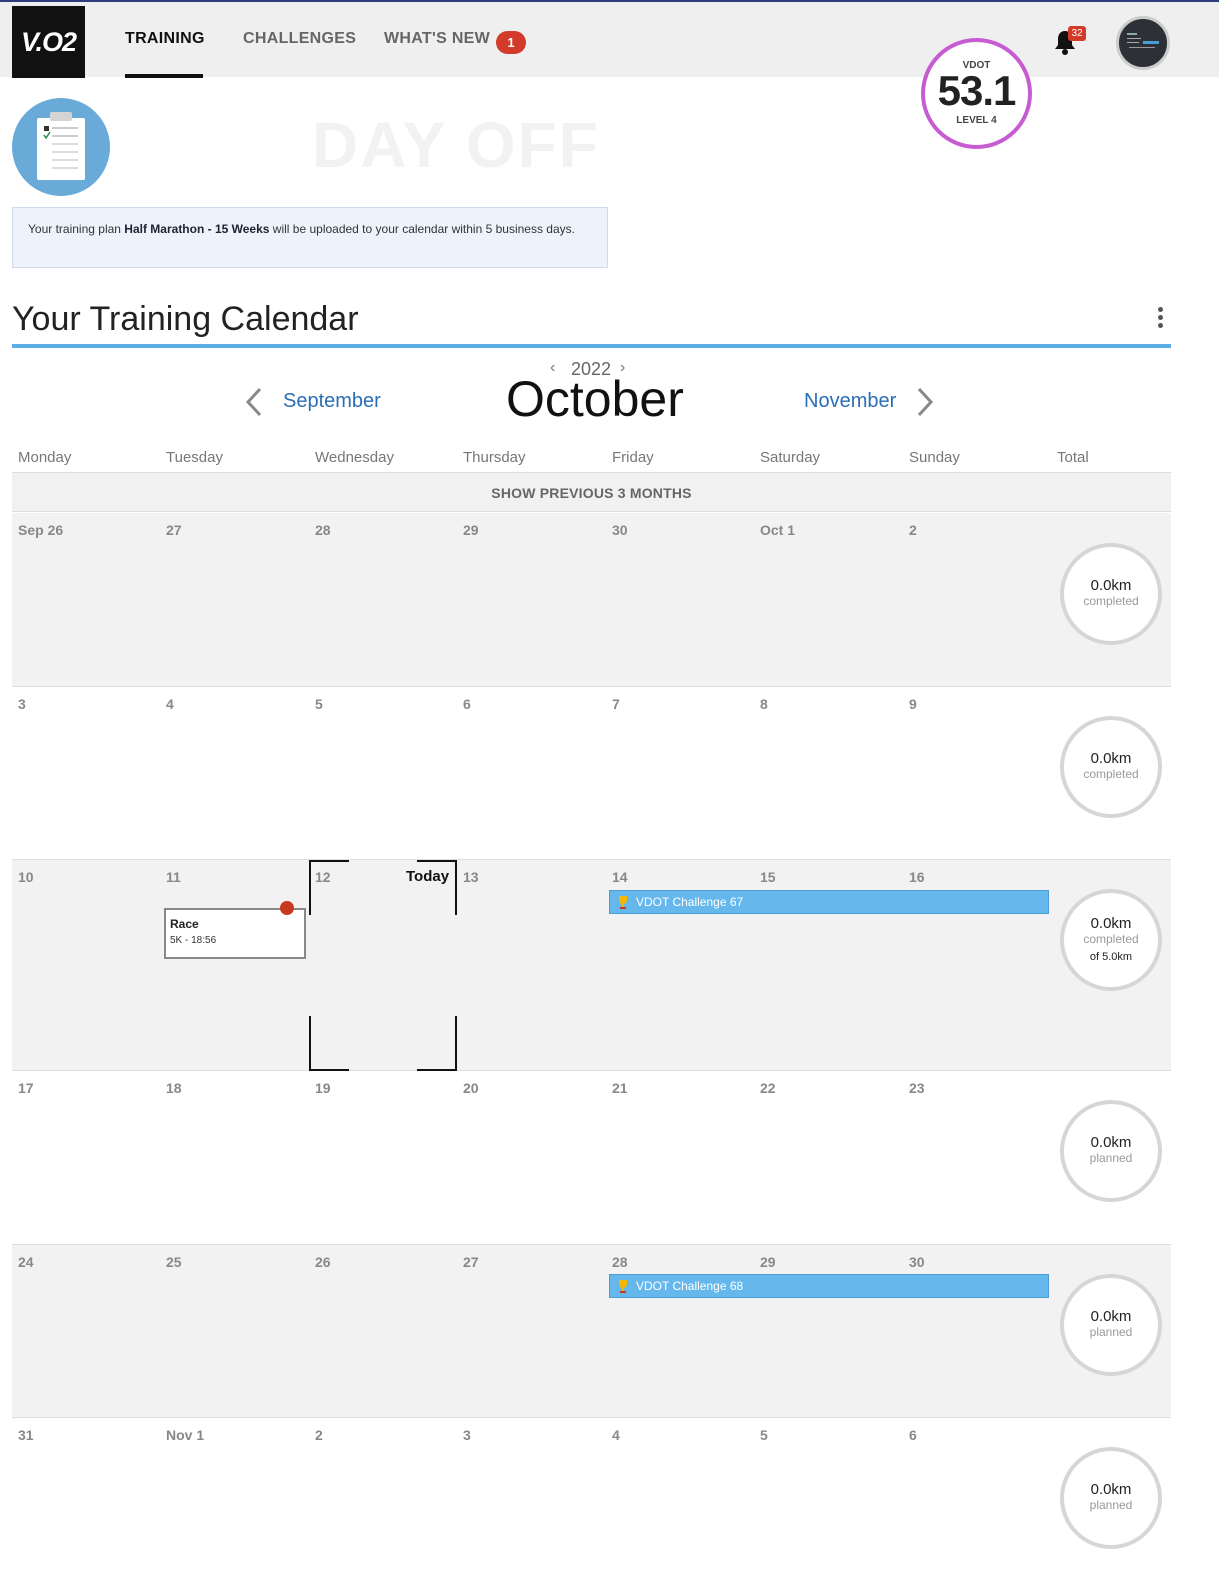 The image size is (1219, 1583). What do you see at coordinates (511, 42) in the screenshot?
I see `whats-new-badge: 1` at bounding box center [511, 42].